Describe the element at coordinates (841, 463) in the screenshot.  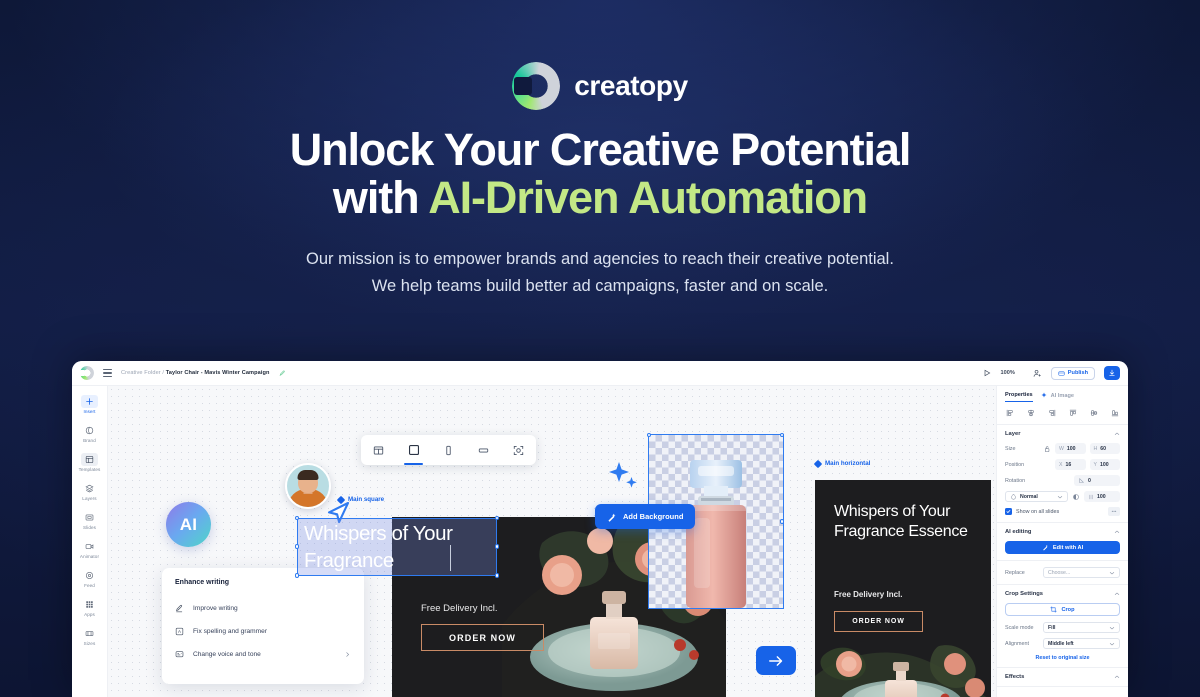
I see `label-main-horizontal: Main horizontal` at that location.